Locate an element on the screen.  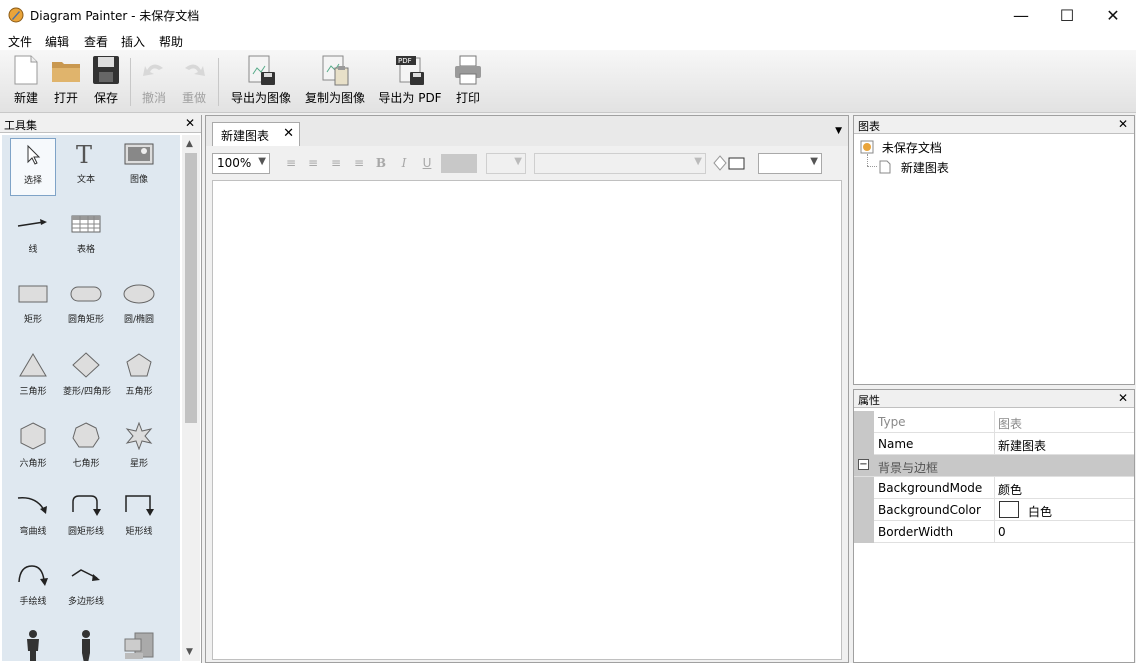
zoom-select: 100% ▼ is located at coordinates (241, 163).